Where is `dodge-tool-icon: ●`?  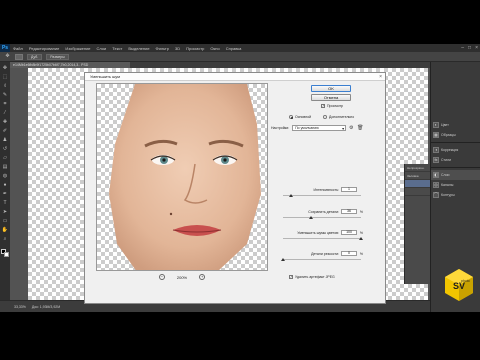
dodge-tool-icon: ● is located at coordinates (5, 185).